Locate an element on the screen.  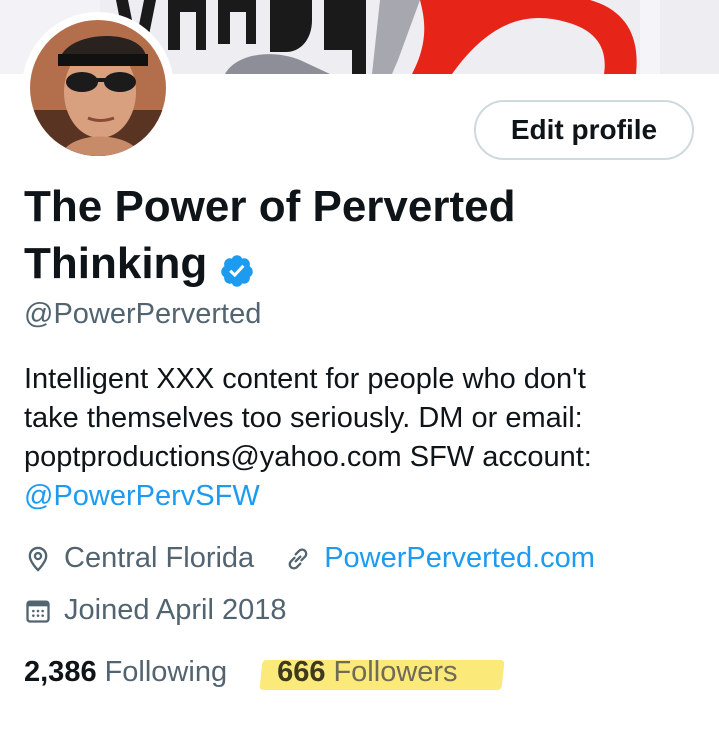
followers-stat: 666 Followers is located at coordinates (382, 673).